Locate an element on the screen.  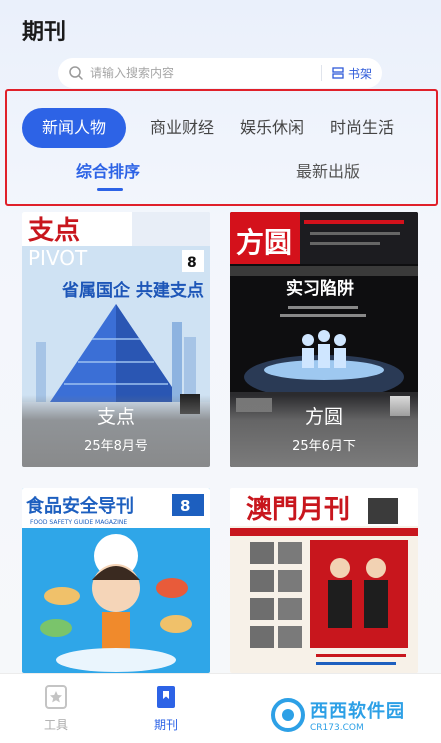
cover-headline: 省属国企 共建支点 is located at coordinates (132, 290).